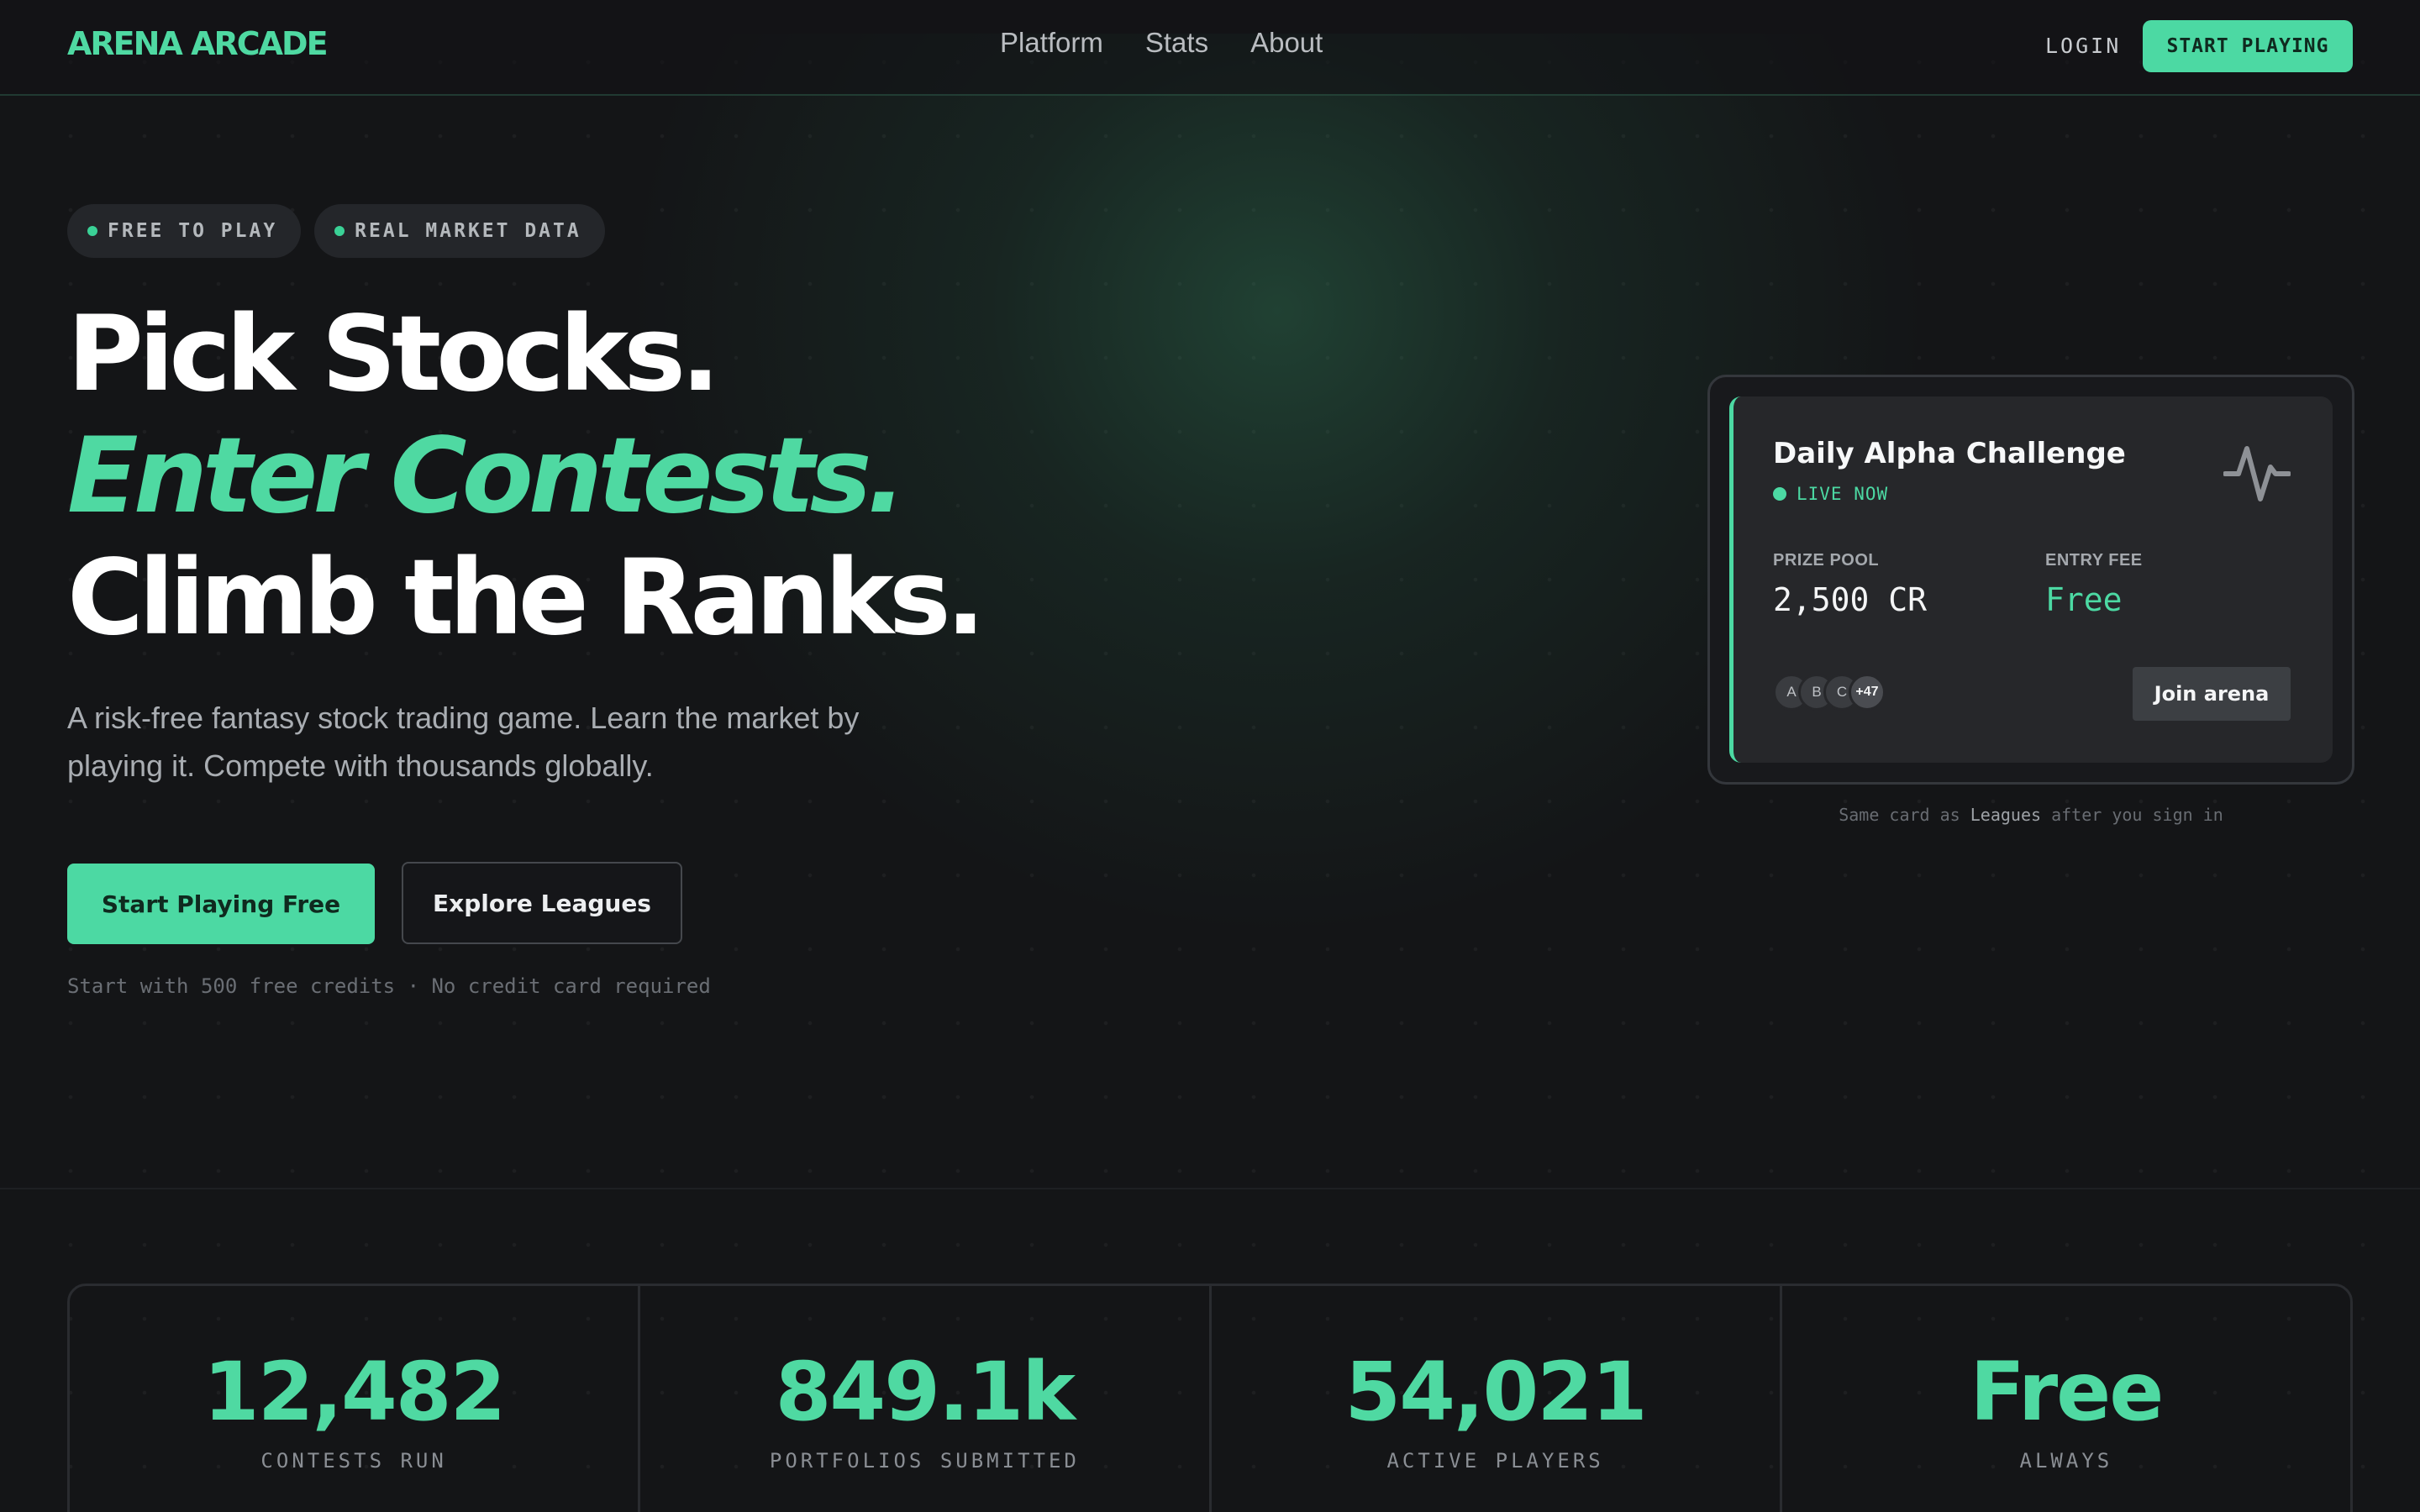 The image size is (2420, 1512). I want to click on avatar-more-count: +47, so click(1867, 692).